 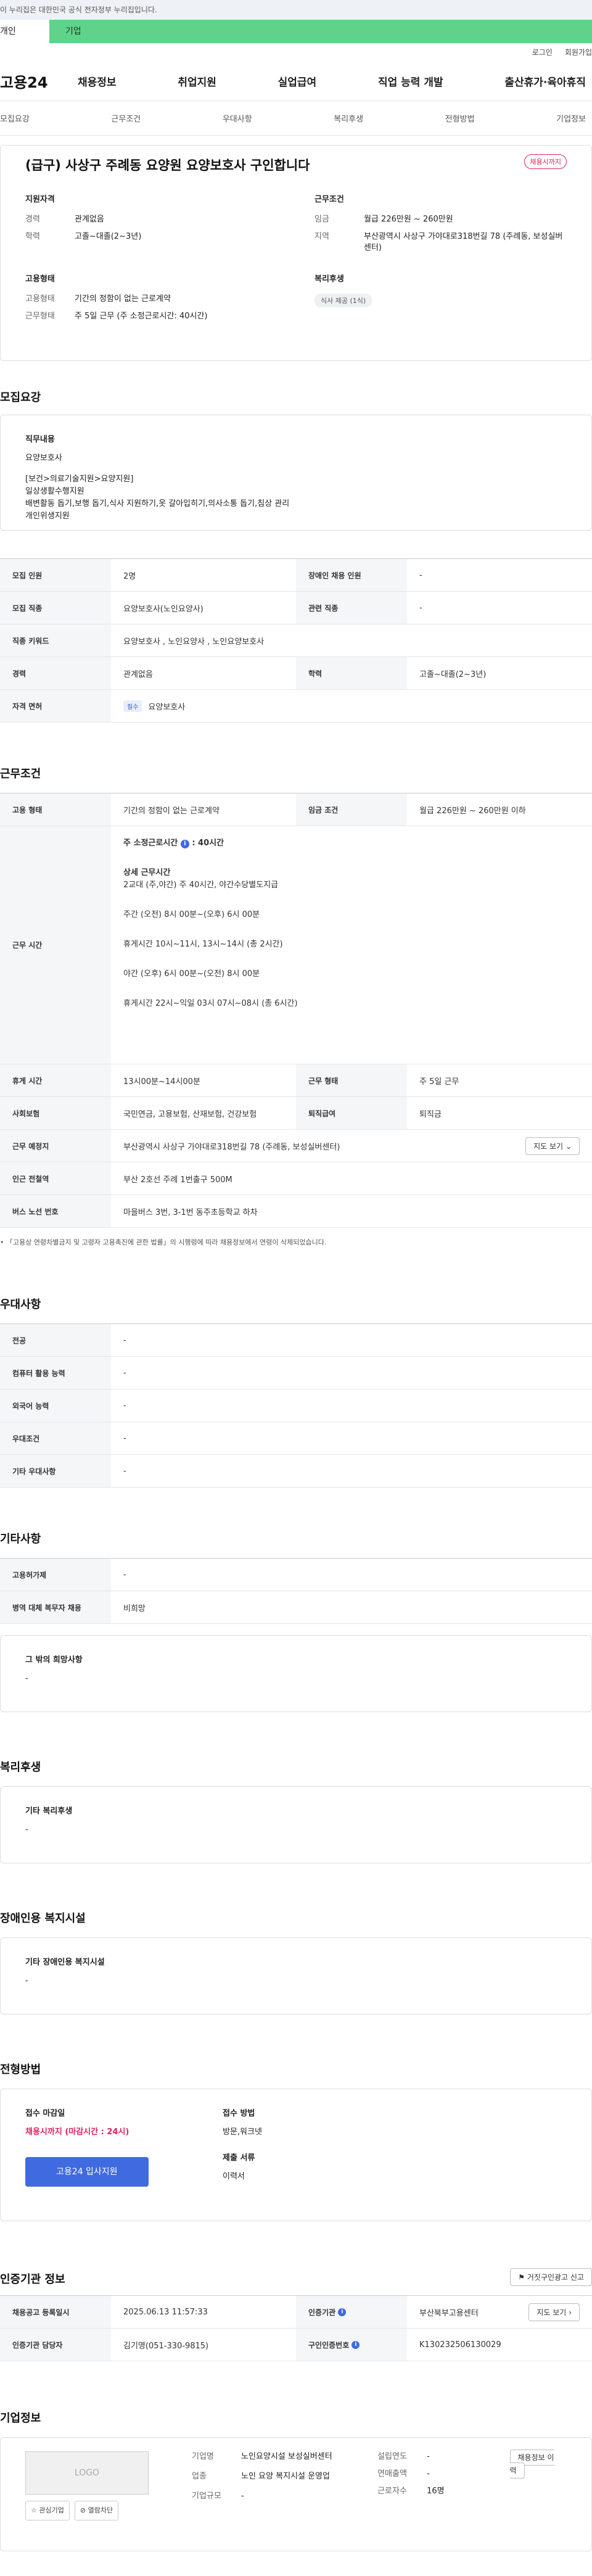 I want to click on row-value: 부산북부고용센터, so click(x=449, y=2313).